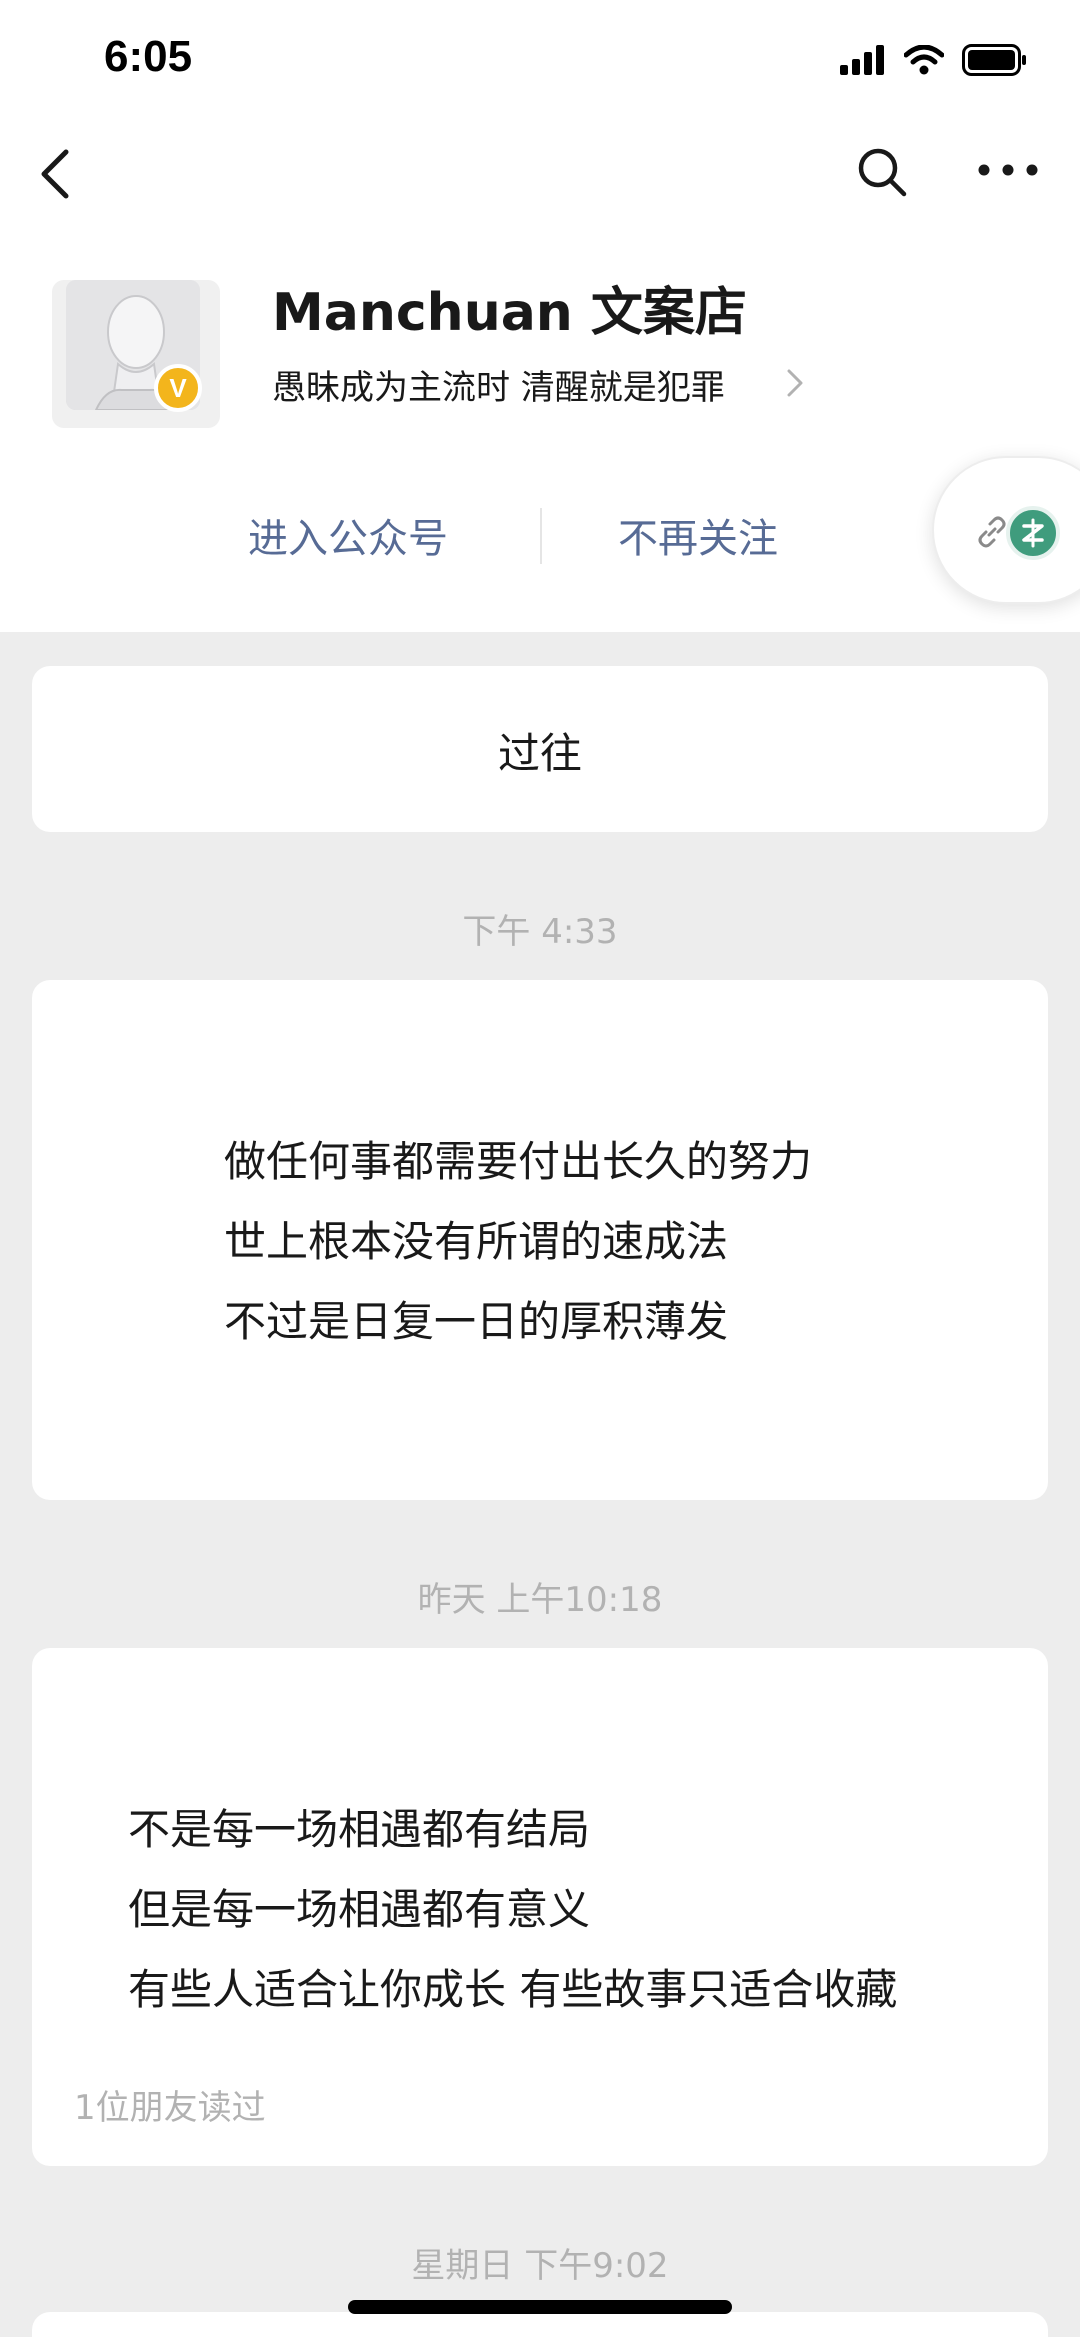 This screenshot has height=2337, width=1080. Describe the element at coordinates (541, 536) in the screenshot. I see `divider` at that location.